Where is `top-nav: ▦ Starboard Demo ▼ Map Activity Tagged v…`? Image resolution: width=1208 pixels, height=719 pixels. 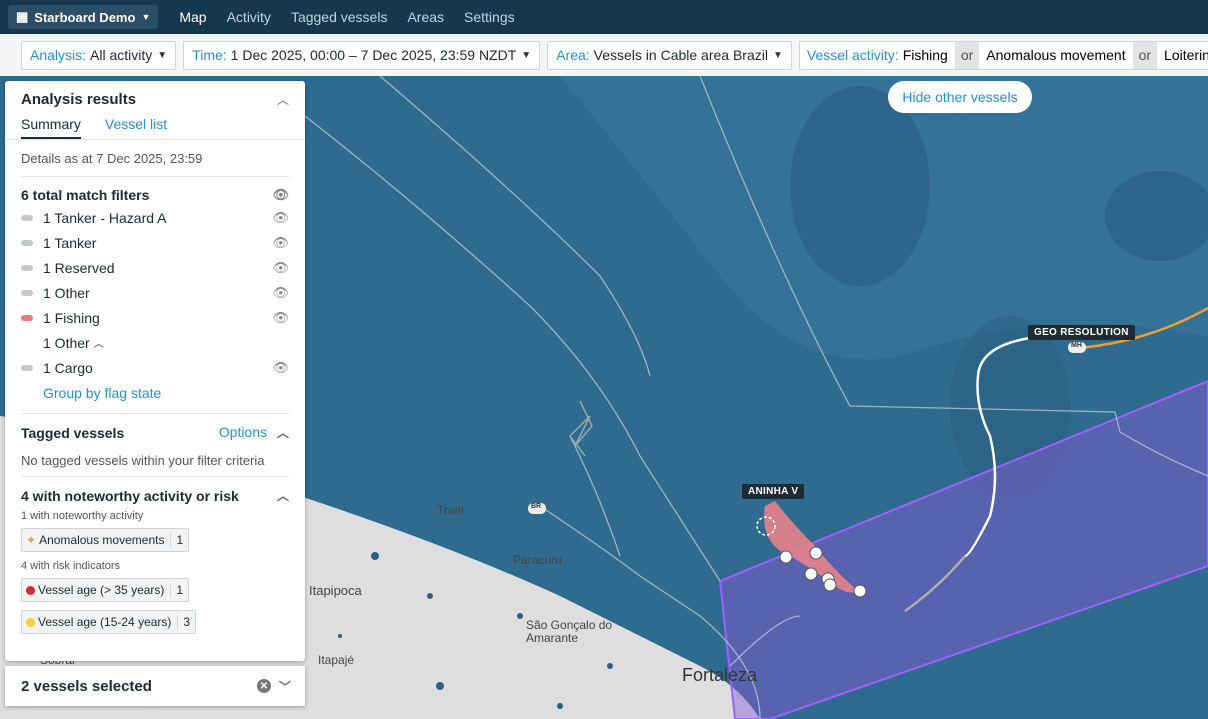 top-nav: ▦ Starboard Demo ▼ Map Activity Tagged v… is located at coordinates (604, 17).